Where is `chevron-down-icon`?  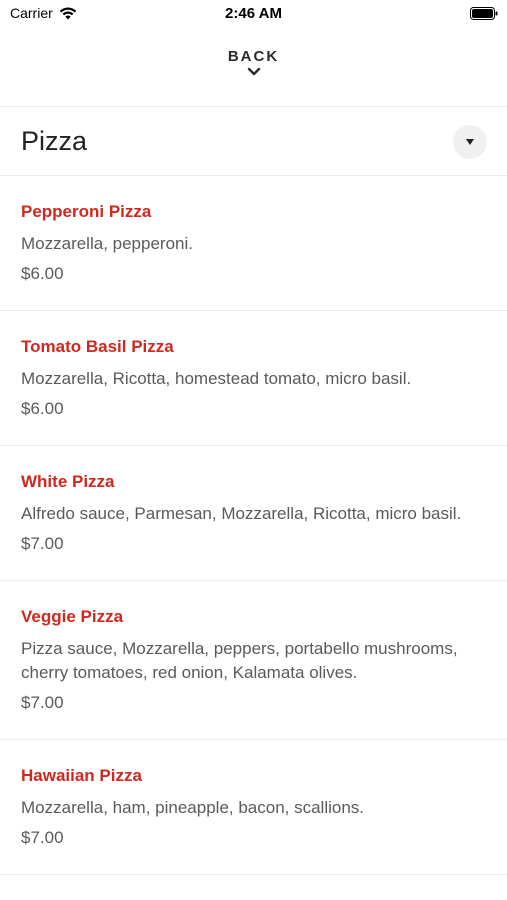
chevron-down-icon is located at coordinates (253, 71).